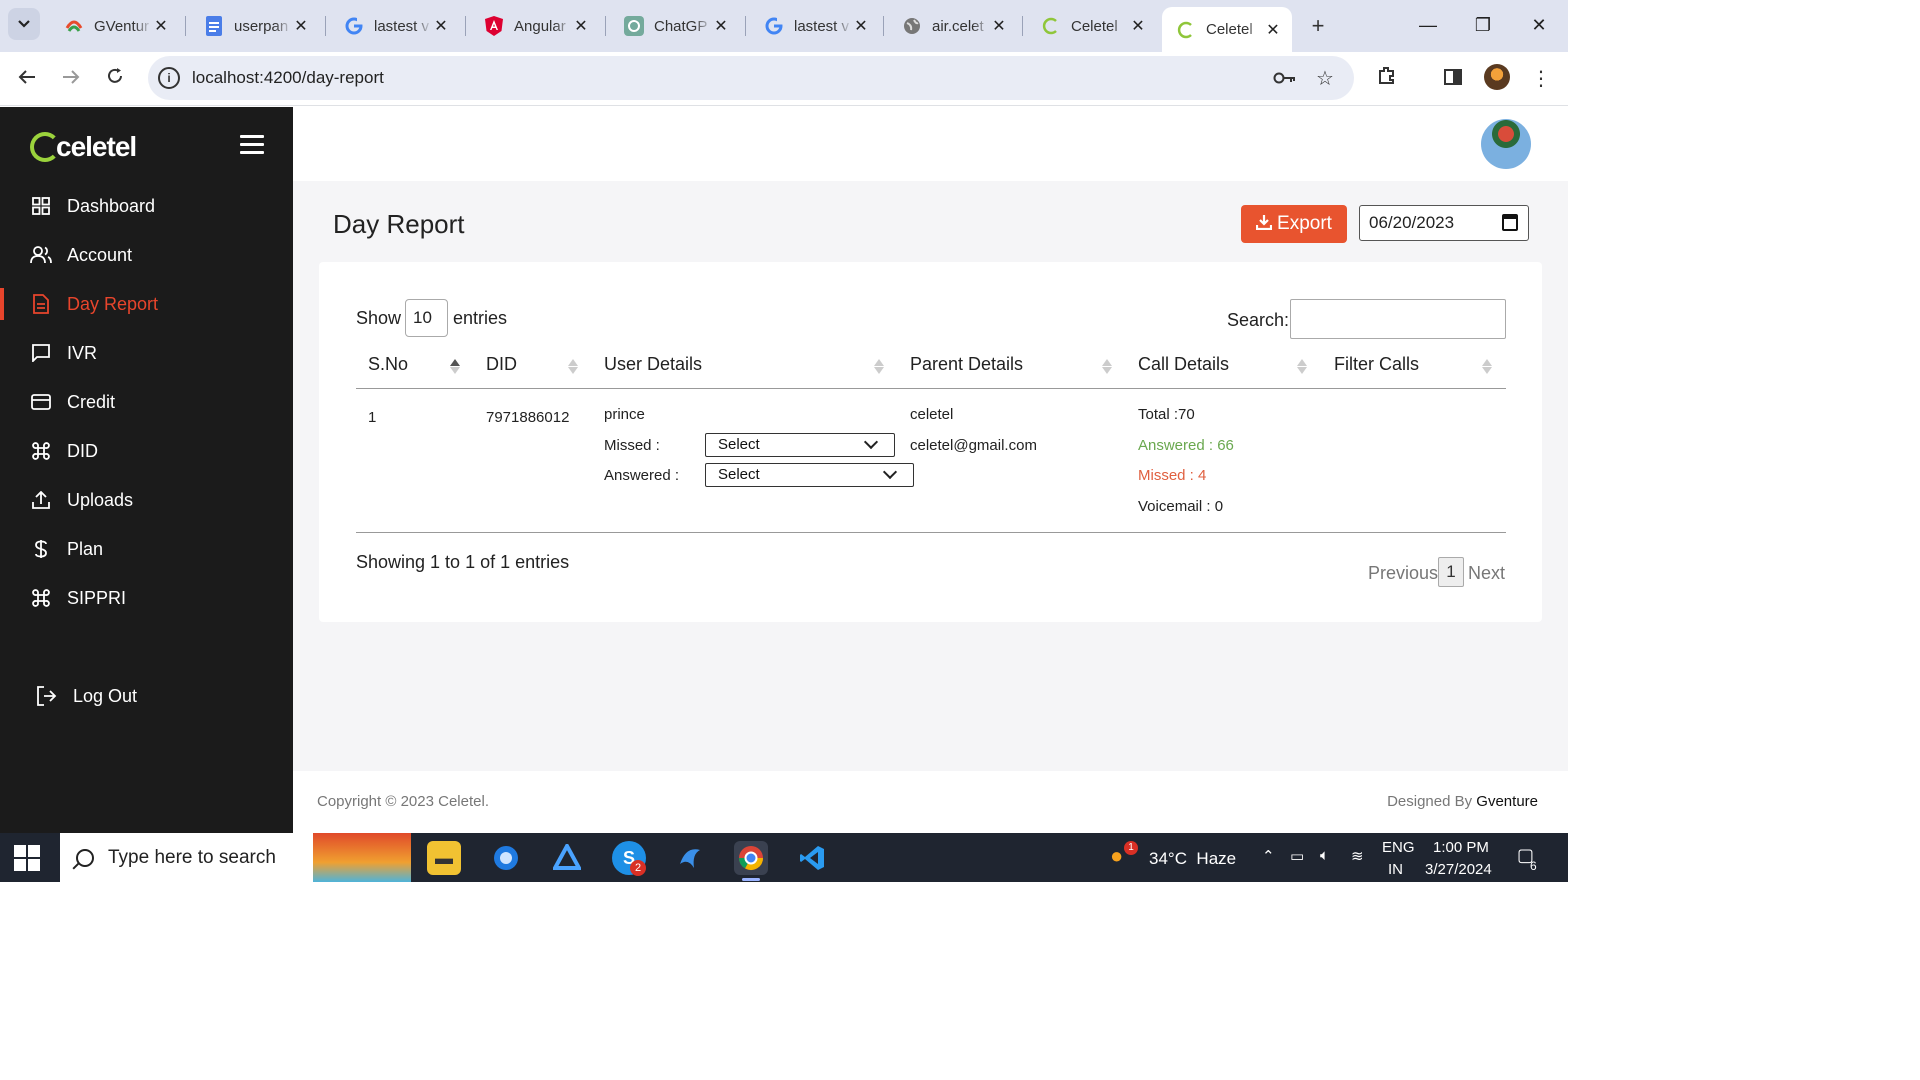 The height and width of the screenshot is (1080, 1920). Describe the element at coordinates (115, 79) in the screenshot. I see `reload-button` at that location.